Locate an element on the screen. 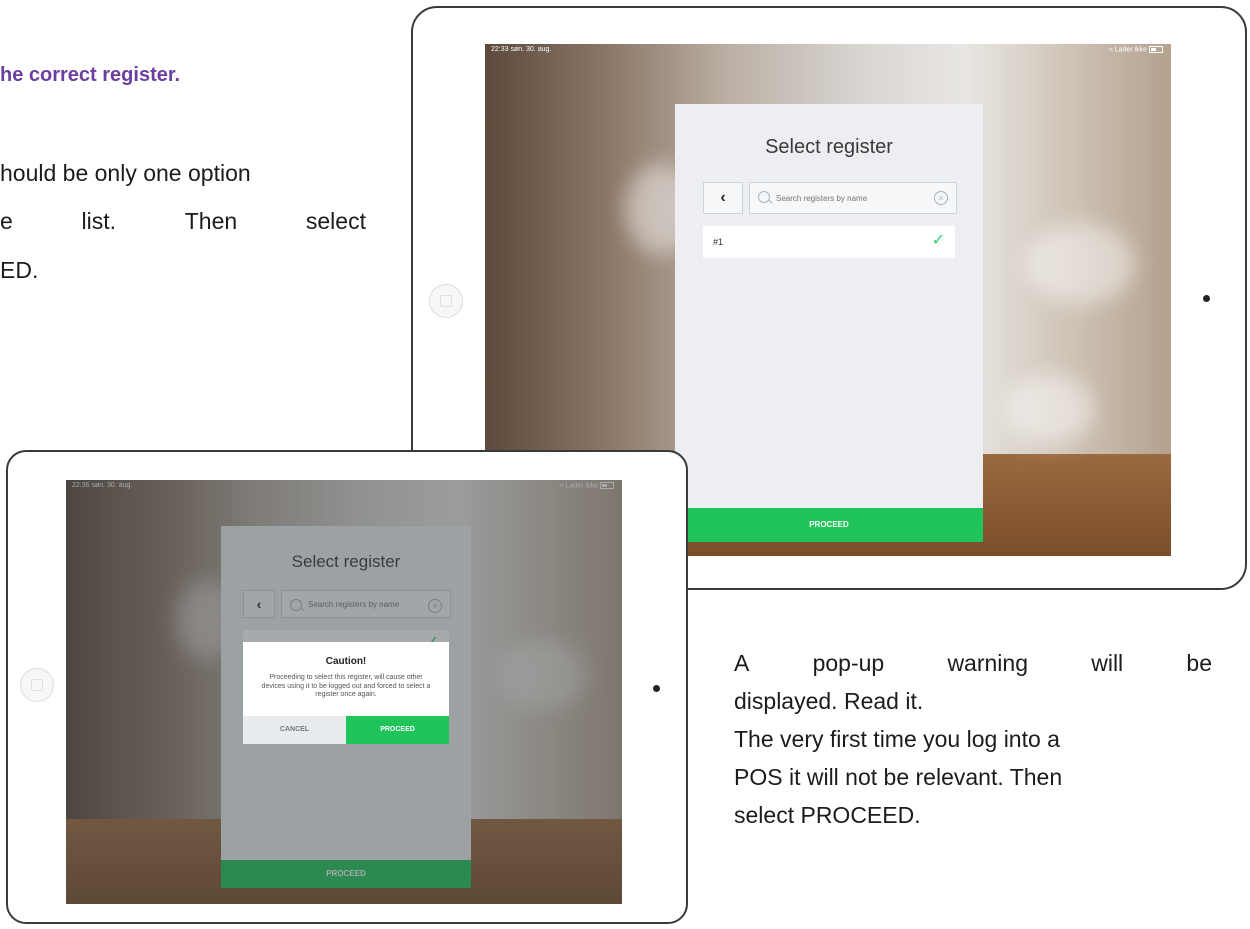  cancel-button: CANCEL is located at coordinates (294, 730).